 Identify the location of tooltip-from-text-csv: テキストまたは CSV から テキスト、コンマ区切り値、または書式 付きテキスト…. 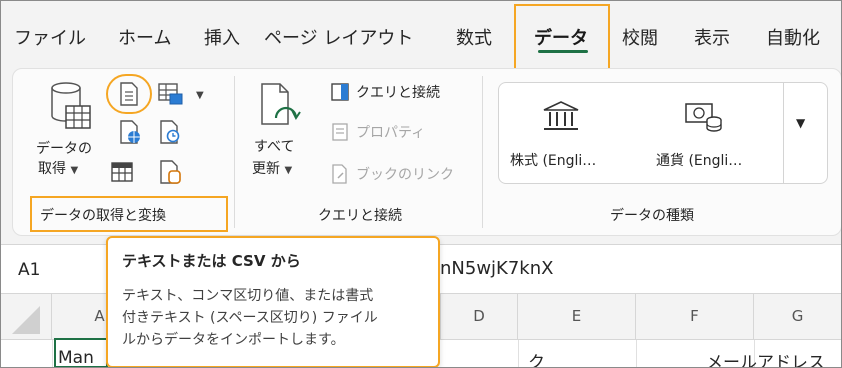
(273, 302).